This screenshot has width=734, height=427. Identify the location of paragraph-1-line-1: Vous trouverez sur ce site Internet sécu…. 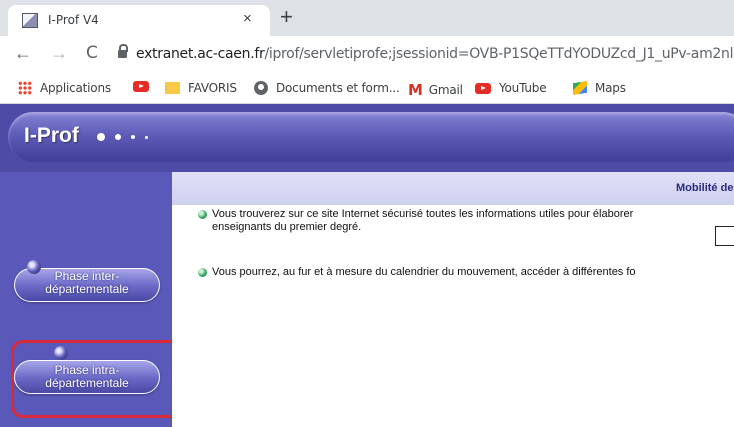
(423, 214).